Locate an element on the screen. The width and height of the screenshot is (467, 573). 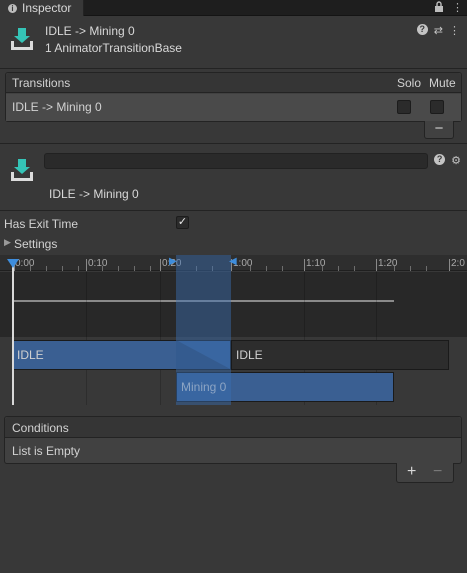
gear-icon: ⚙ is located at coordinates (456, 160).